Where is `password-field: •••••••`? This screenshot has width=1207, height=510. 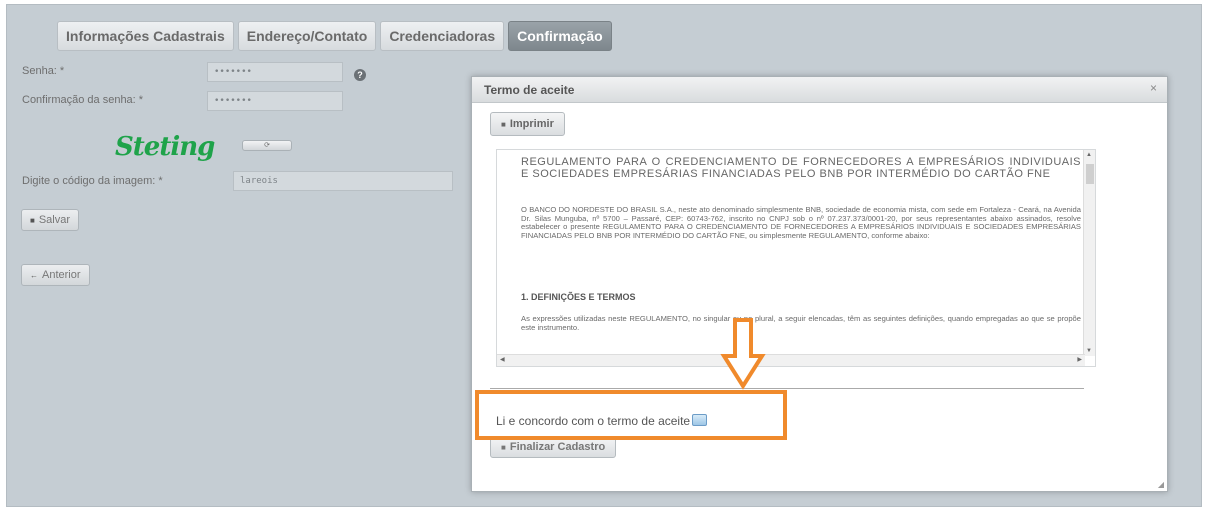
password-field: ••••••• is located at coordinates (275, 72).